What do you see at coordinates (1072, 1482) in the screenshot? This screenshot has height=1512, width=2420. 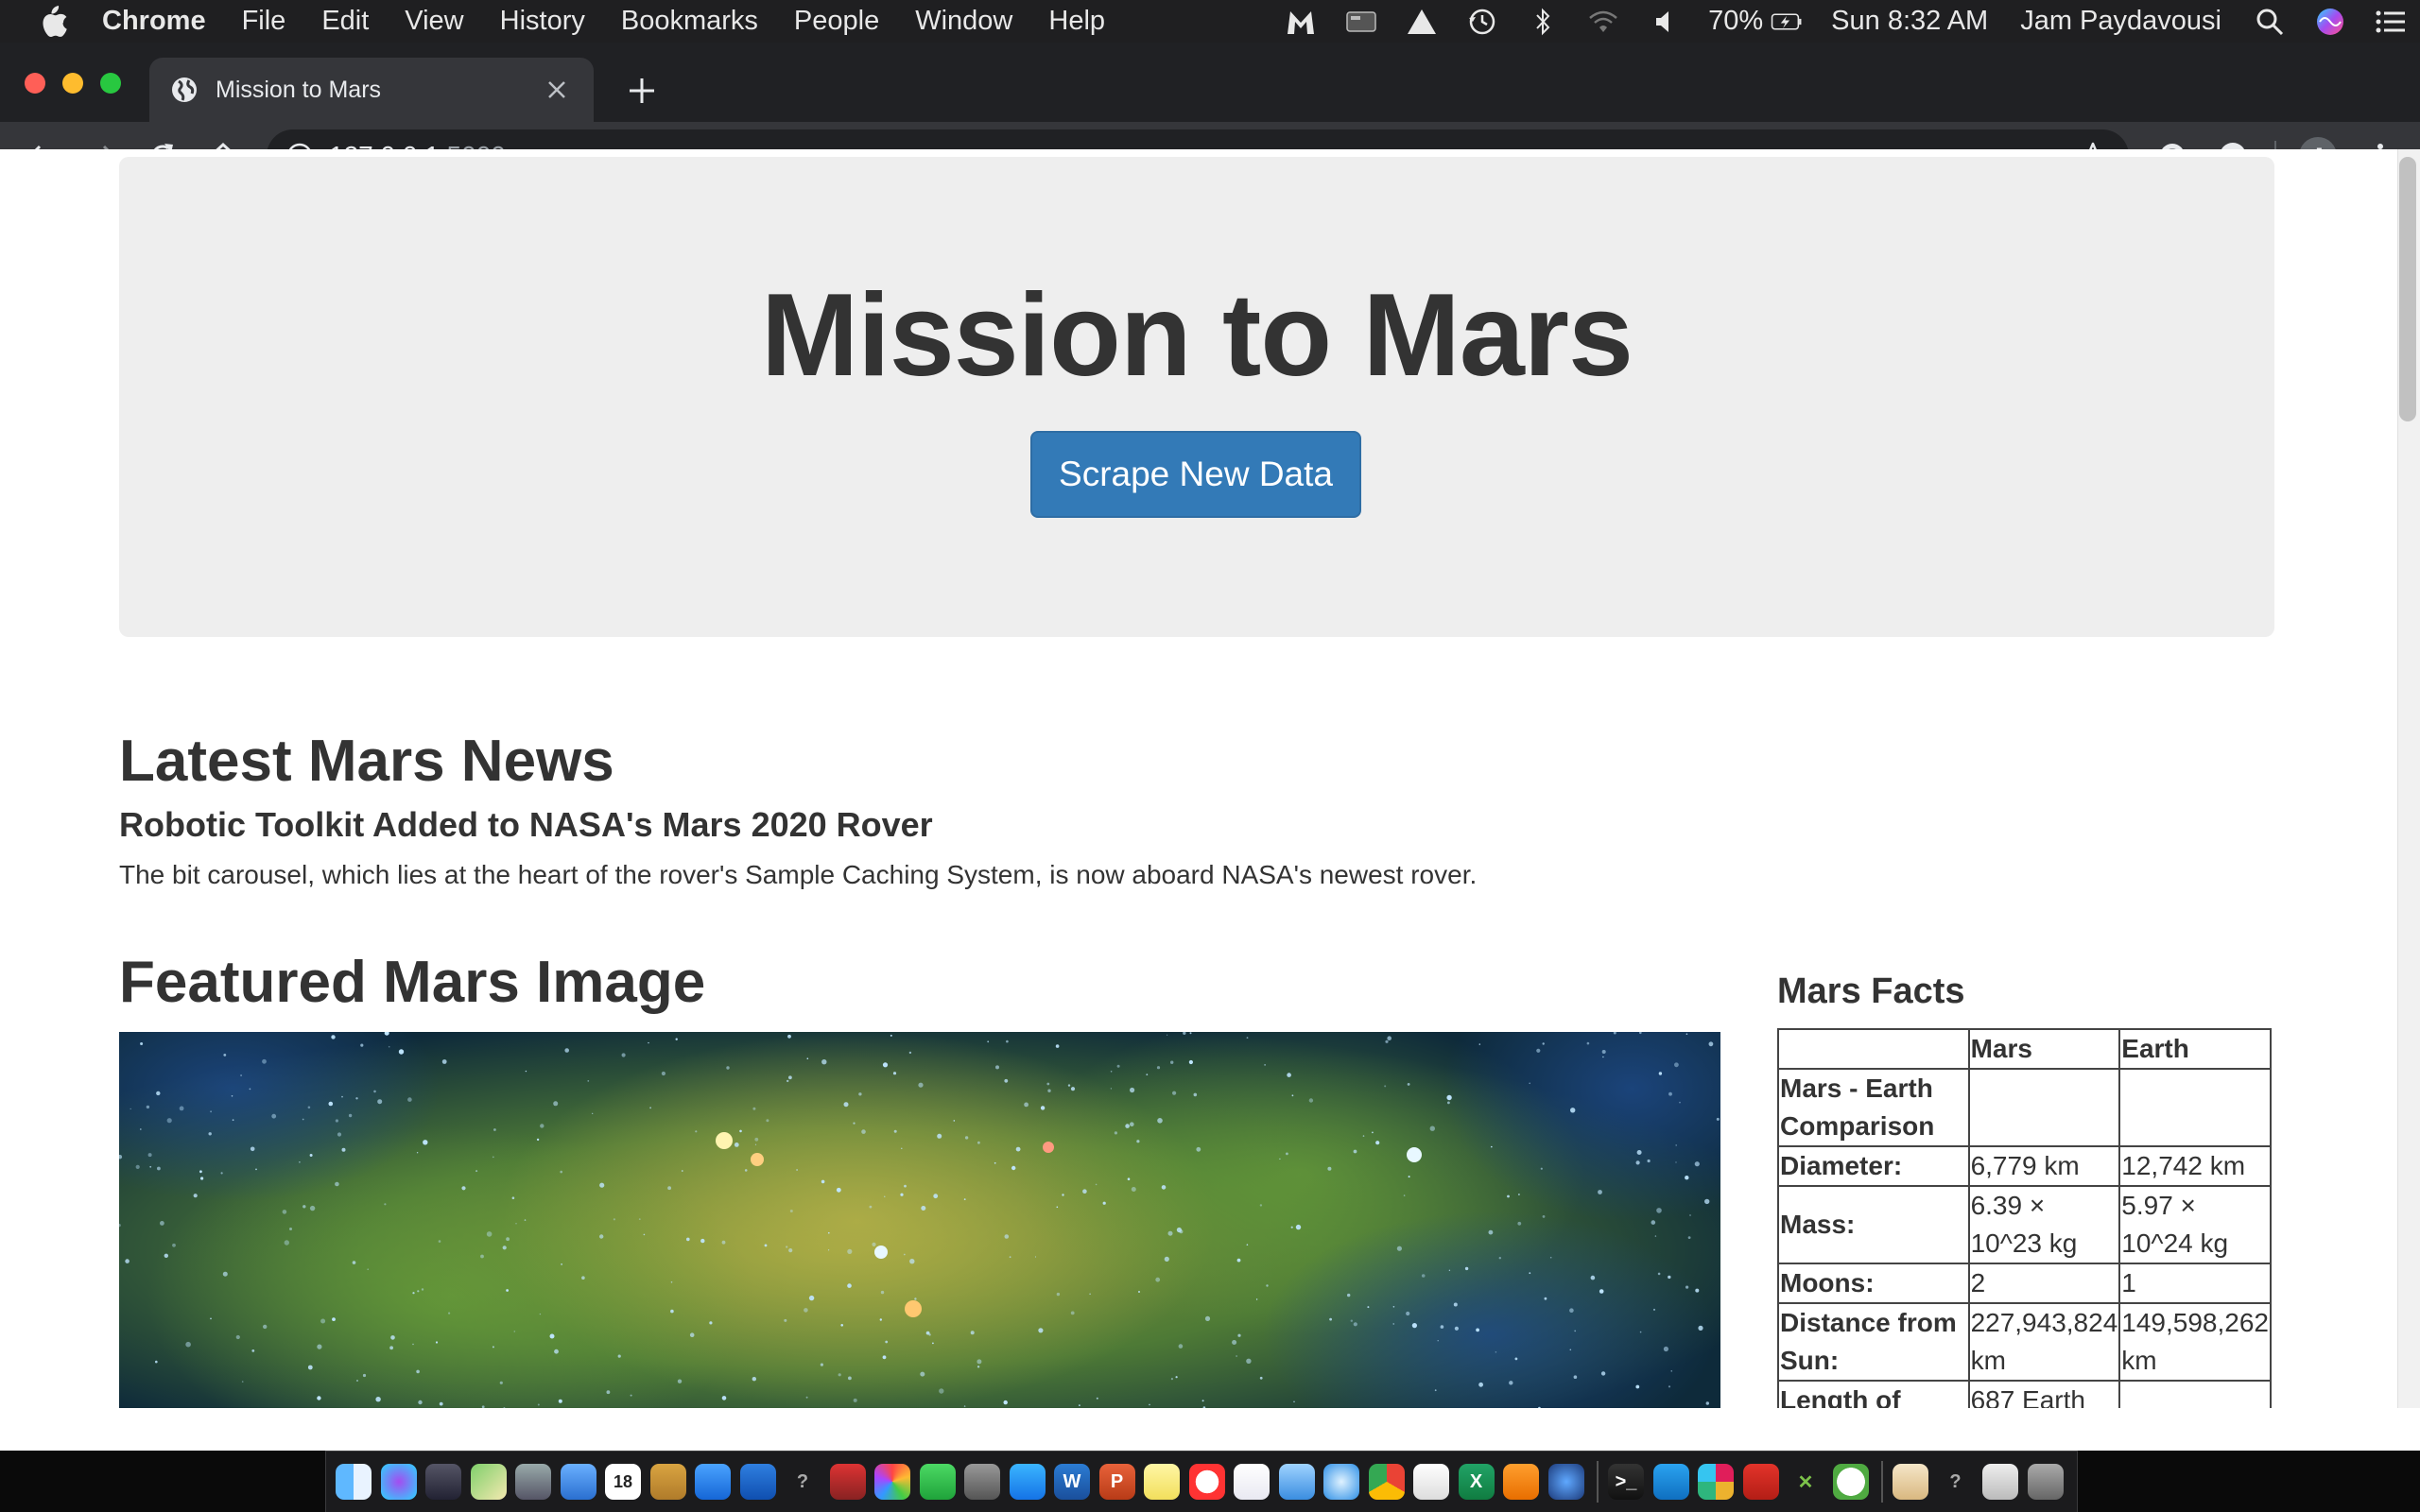 I see `dock-word-icon: W` at bounding box center [1072, 1482].